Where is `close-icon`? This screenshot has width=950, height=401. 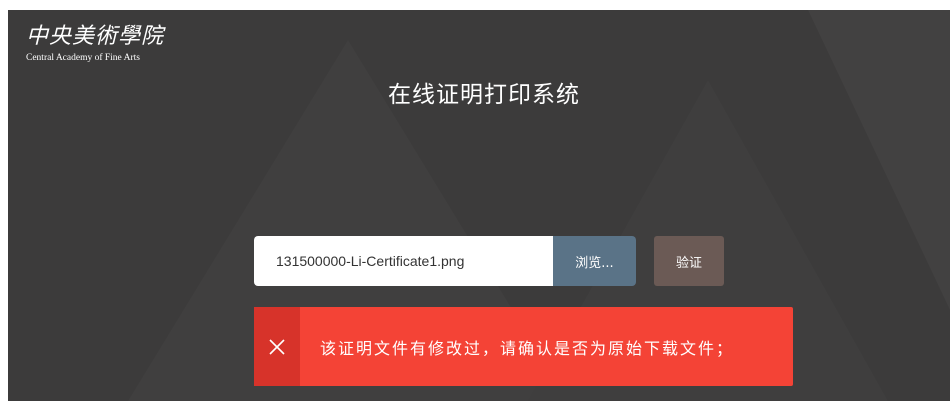 close-icon is located at coordinates (277, 346).